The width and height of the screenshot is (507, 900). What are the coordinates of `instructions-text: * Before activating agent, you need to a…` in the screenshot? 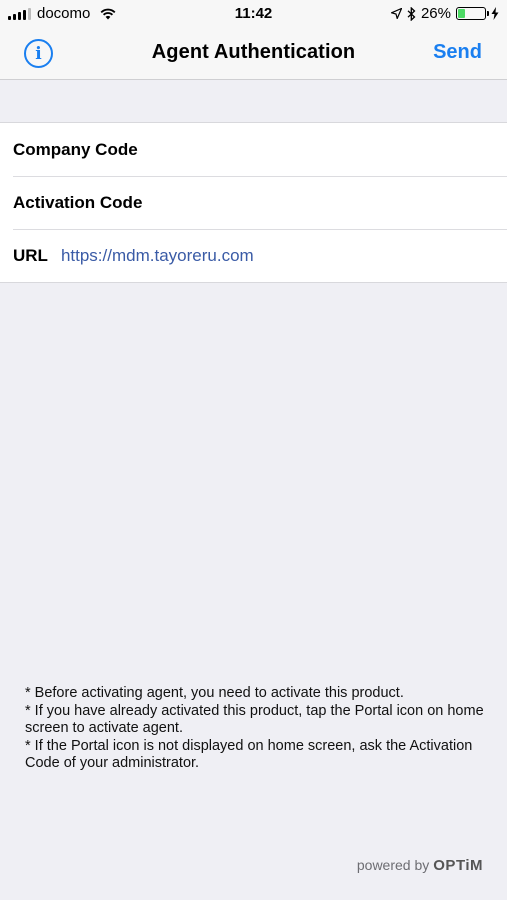 It's located at (260, 729).